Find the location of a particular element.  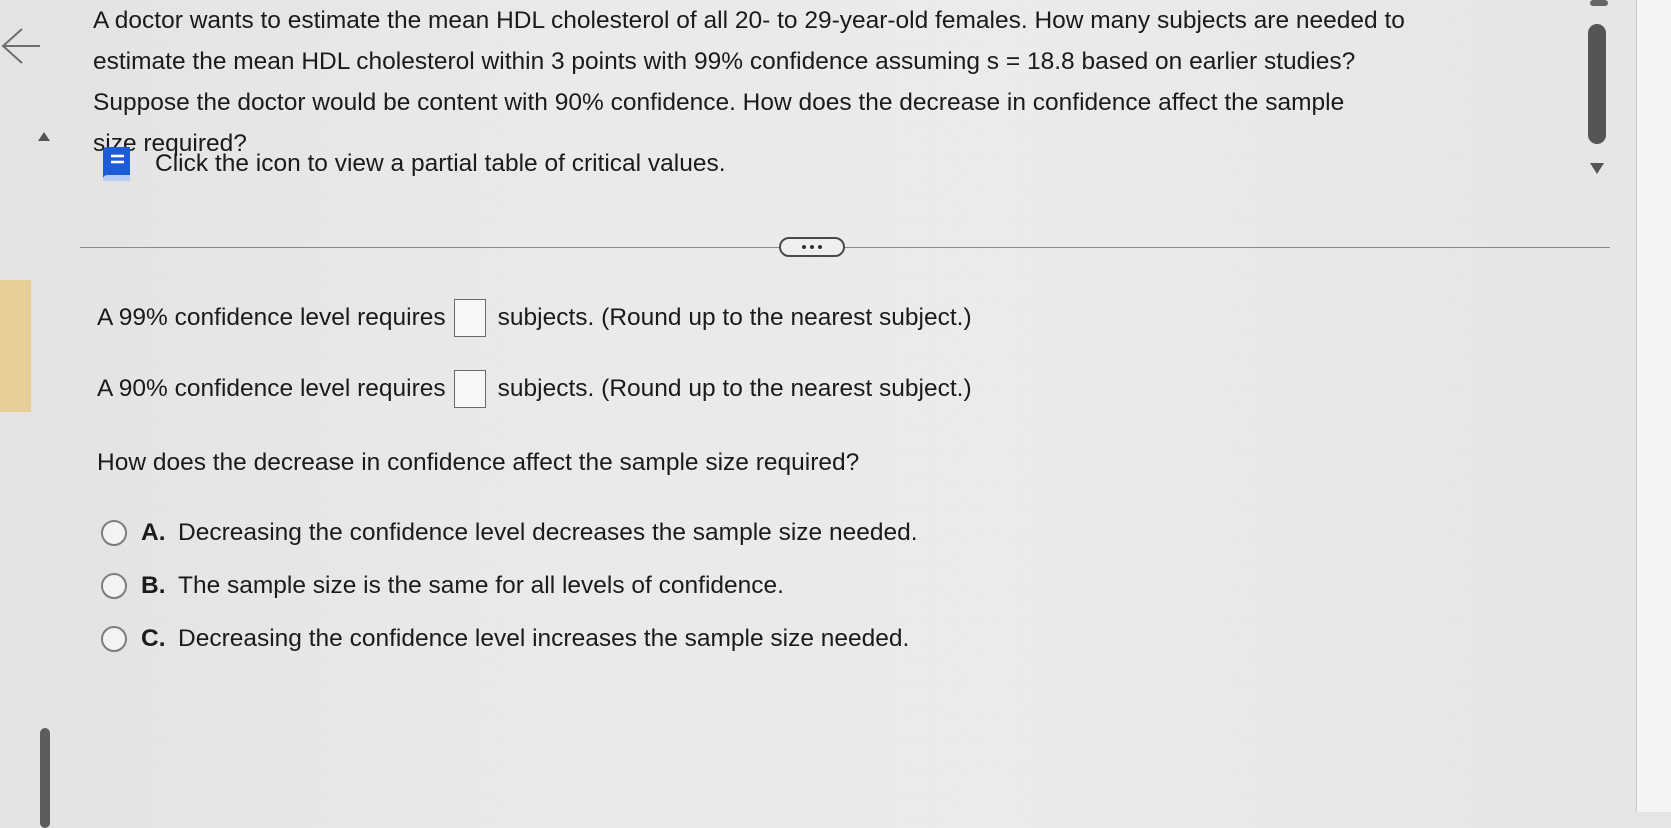

scrollbar-top-cap is located at coordinates (1599, 3).